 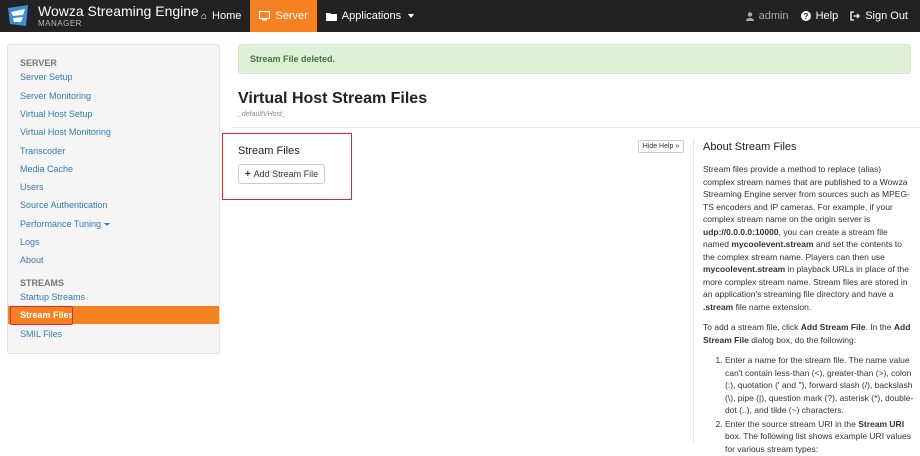 What do you see at coordinates (18, 15) in the screenshot?
I see `wowza-logo-icon` at bounding box center [18, 15].